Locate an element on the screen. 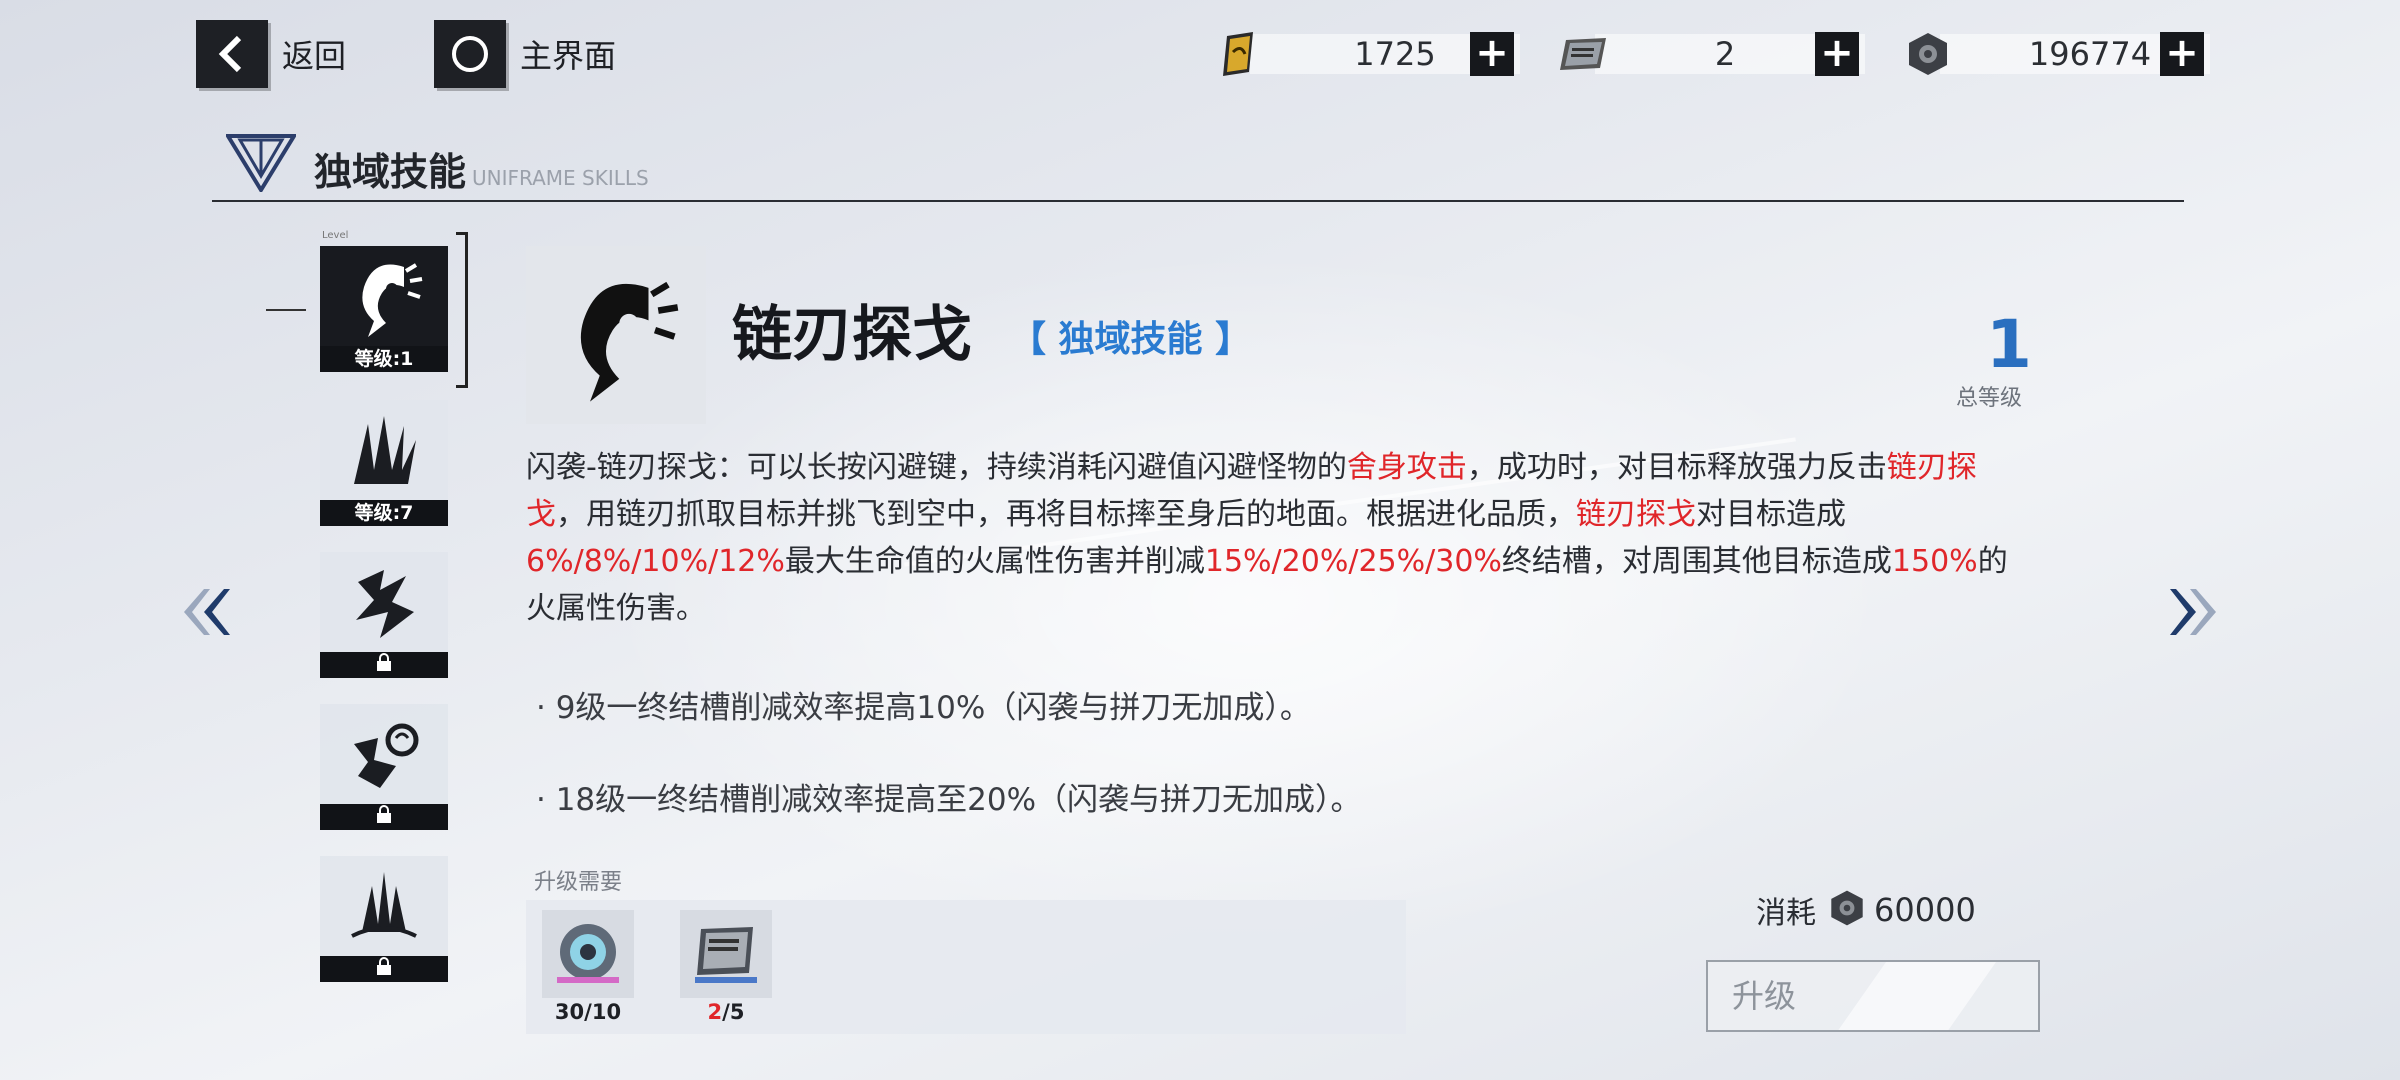  chain-blade-icon is located at coordinates (384, 296).